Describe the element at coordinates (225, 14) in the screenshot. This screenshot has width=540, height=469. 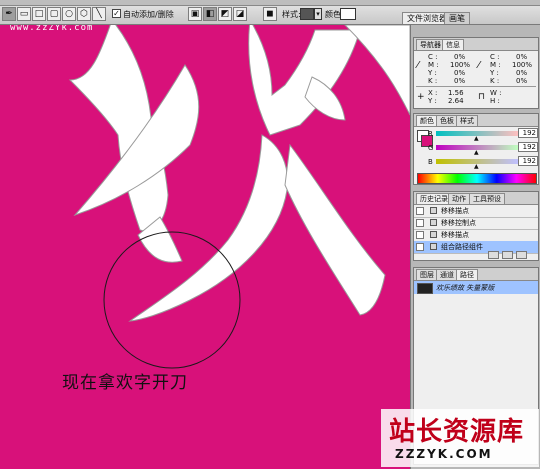
I see `intersect-area-button: ◩` at that location.